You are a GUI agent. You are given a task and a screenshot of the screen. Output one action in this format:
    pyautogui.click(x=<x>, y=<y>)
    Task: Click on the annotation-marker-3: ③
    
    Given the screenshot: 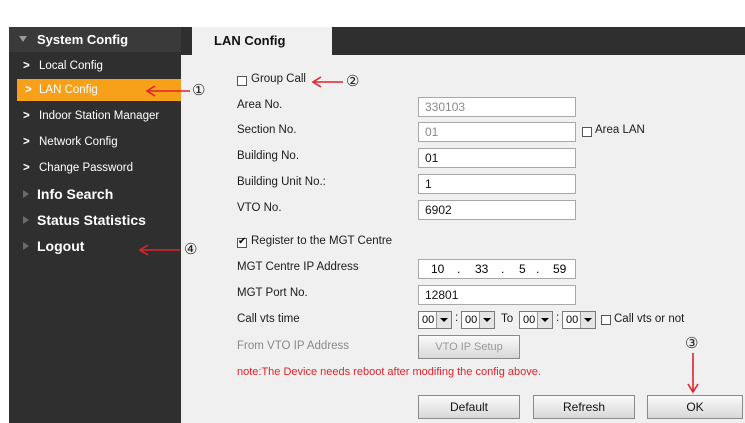 What is the action you would take?
    pyautogui.click(x=692, y=343)
    